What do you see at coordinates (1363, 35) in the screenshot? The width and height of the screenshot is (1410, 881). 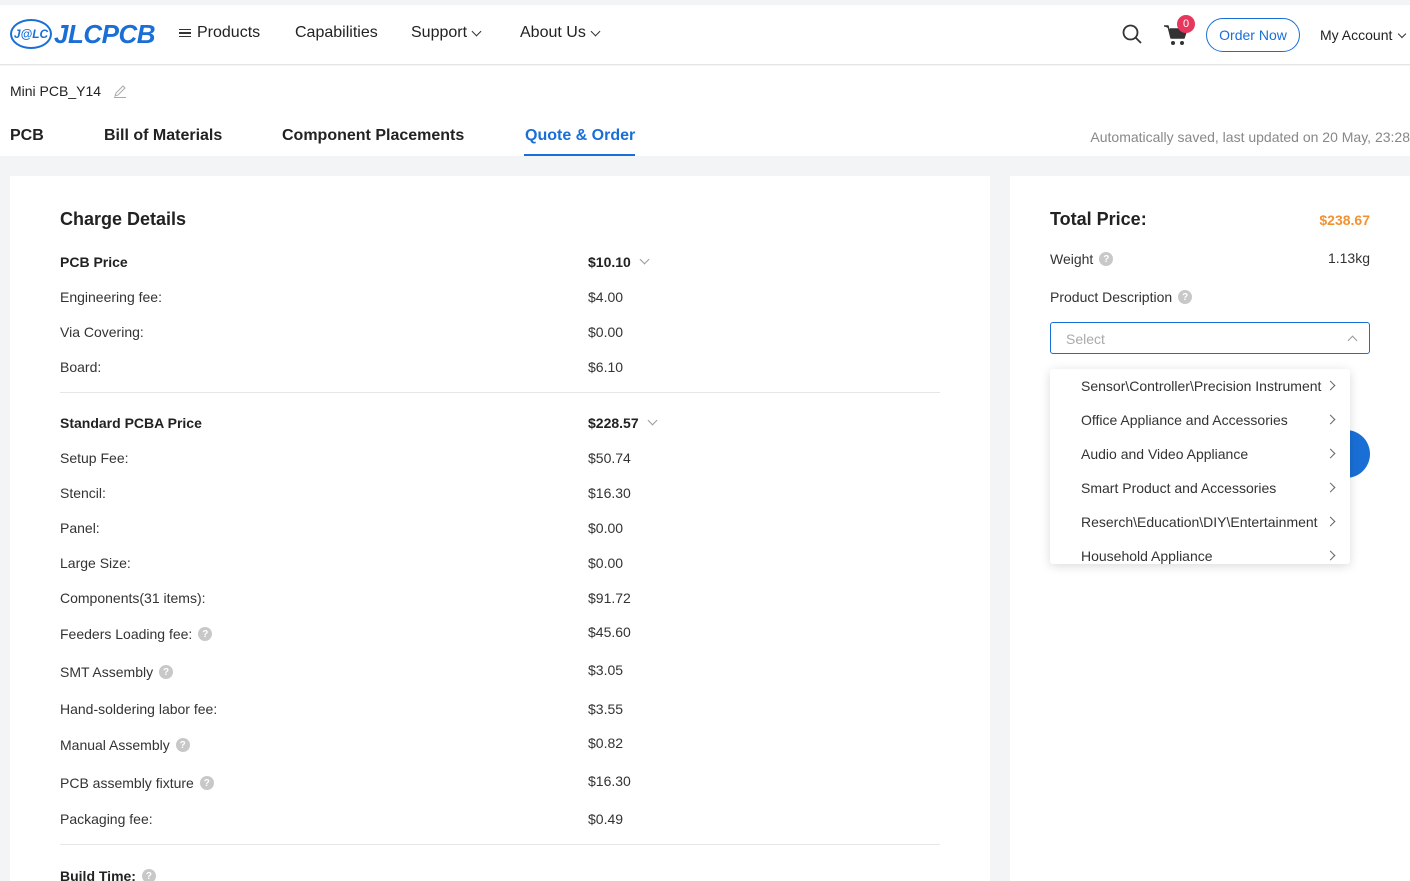 I see `my-account-menu: My Account` at bounding box center [1363, 35].